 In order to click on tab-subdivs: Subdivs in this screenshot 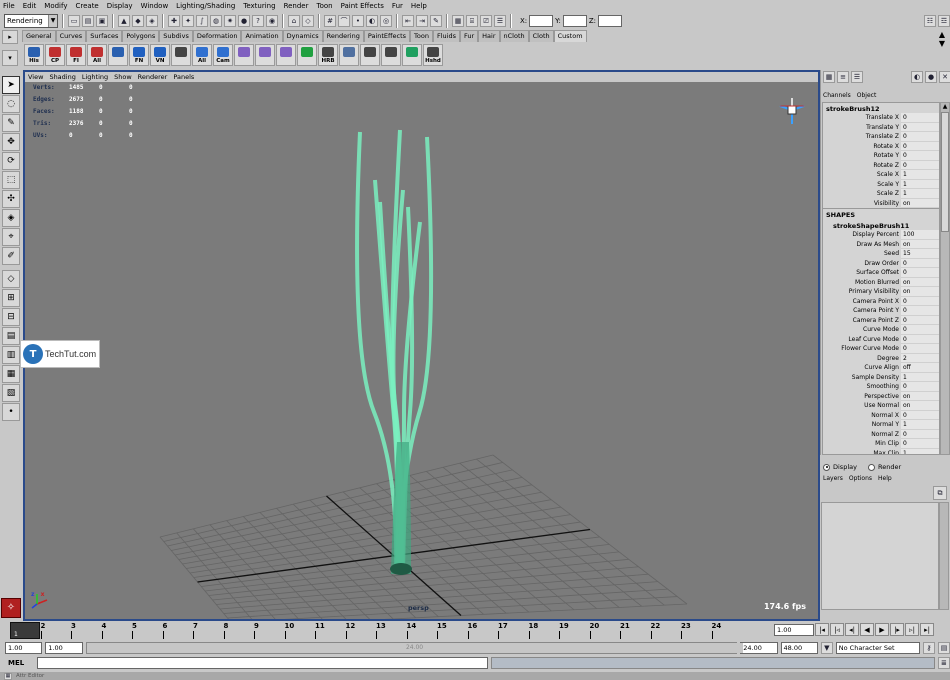, I will do `click(176, 36)`.